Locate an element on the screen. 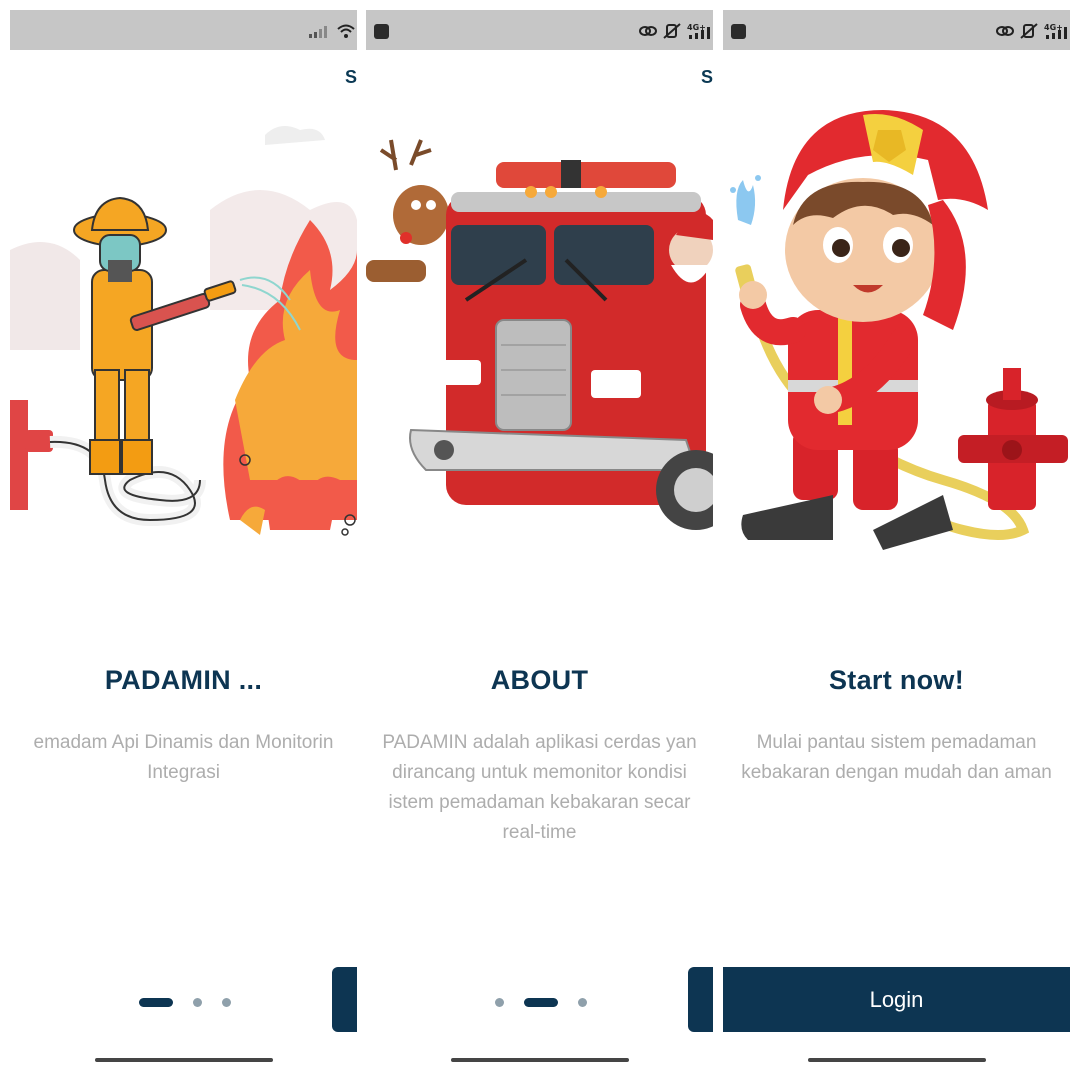 The image size is (1080, 1080). wifi-icon is located at coordinates (346, 31).